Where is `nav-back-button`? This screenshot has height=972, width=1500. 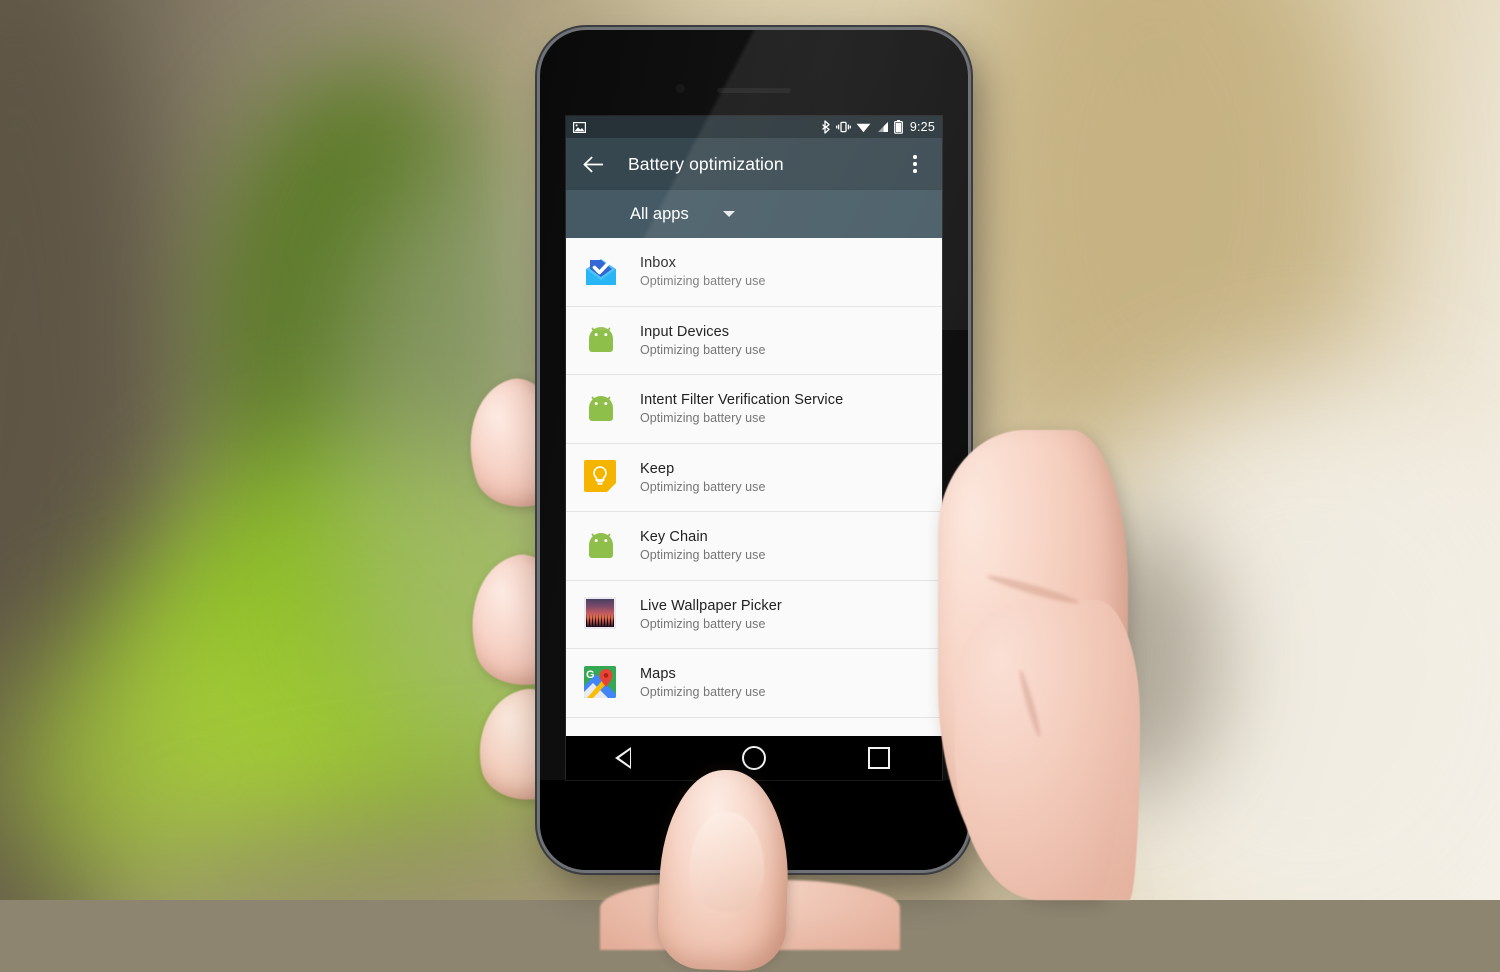
nav-back-button is located at coordinates (629, 758).